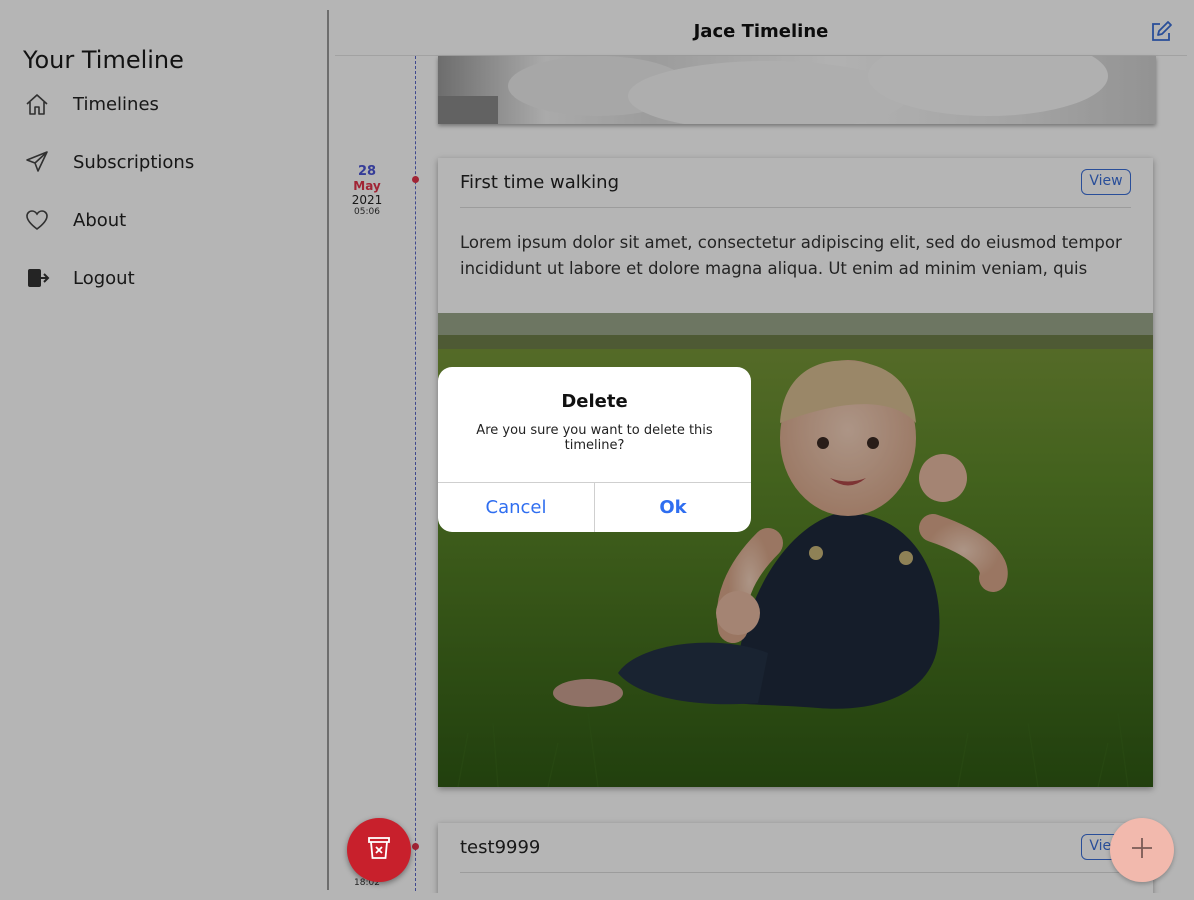 This screenshot has width=1194, height=900. What do you see at coordinates (594, 401) in the screenshot?
I see `dialog-title: Delete` at bounding box center [594, 401].